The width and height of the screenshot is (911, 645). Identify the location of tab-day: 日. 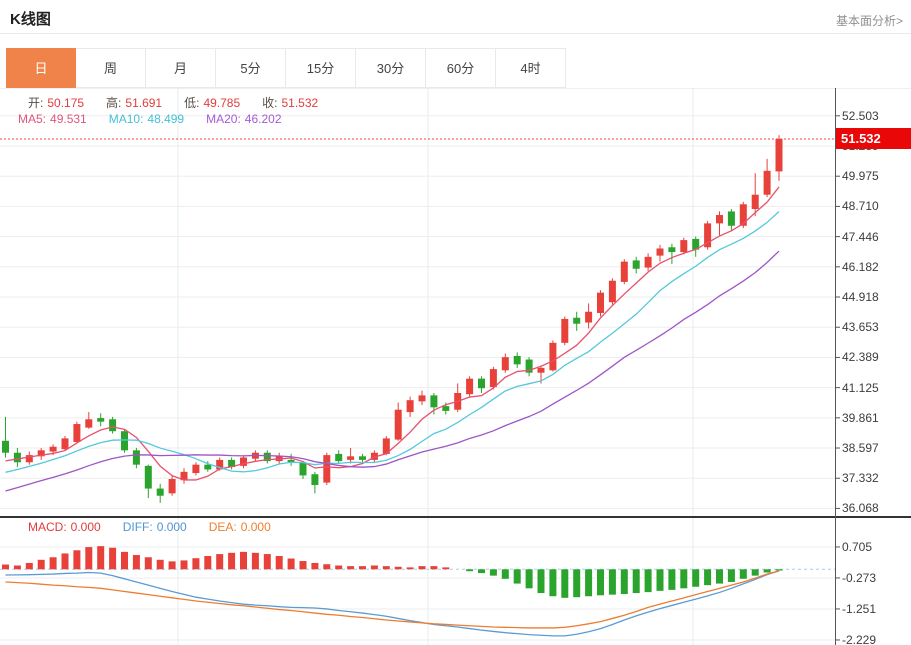
(41, 68).